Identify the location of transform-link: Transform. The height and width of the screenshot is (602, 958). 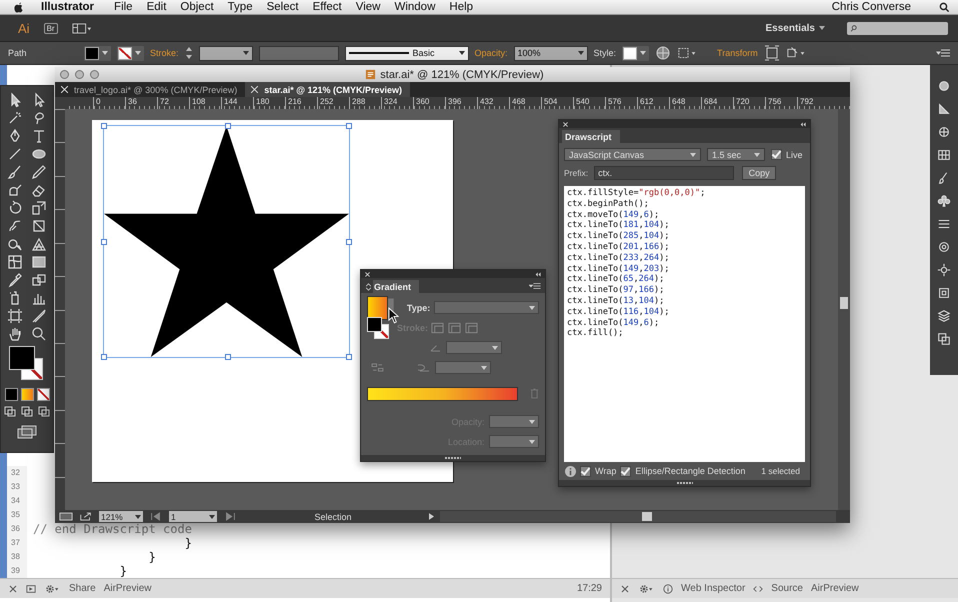
(737, 53).